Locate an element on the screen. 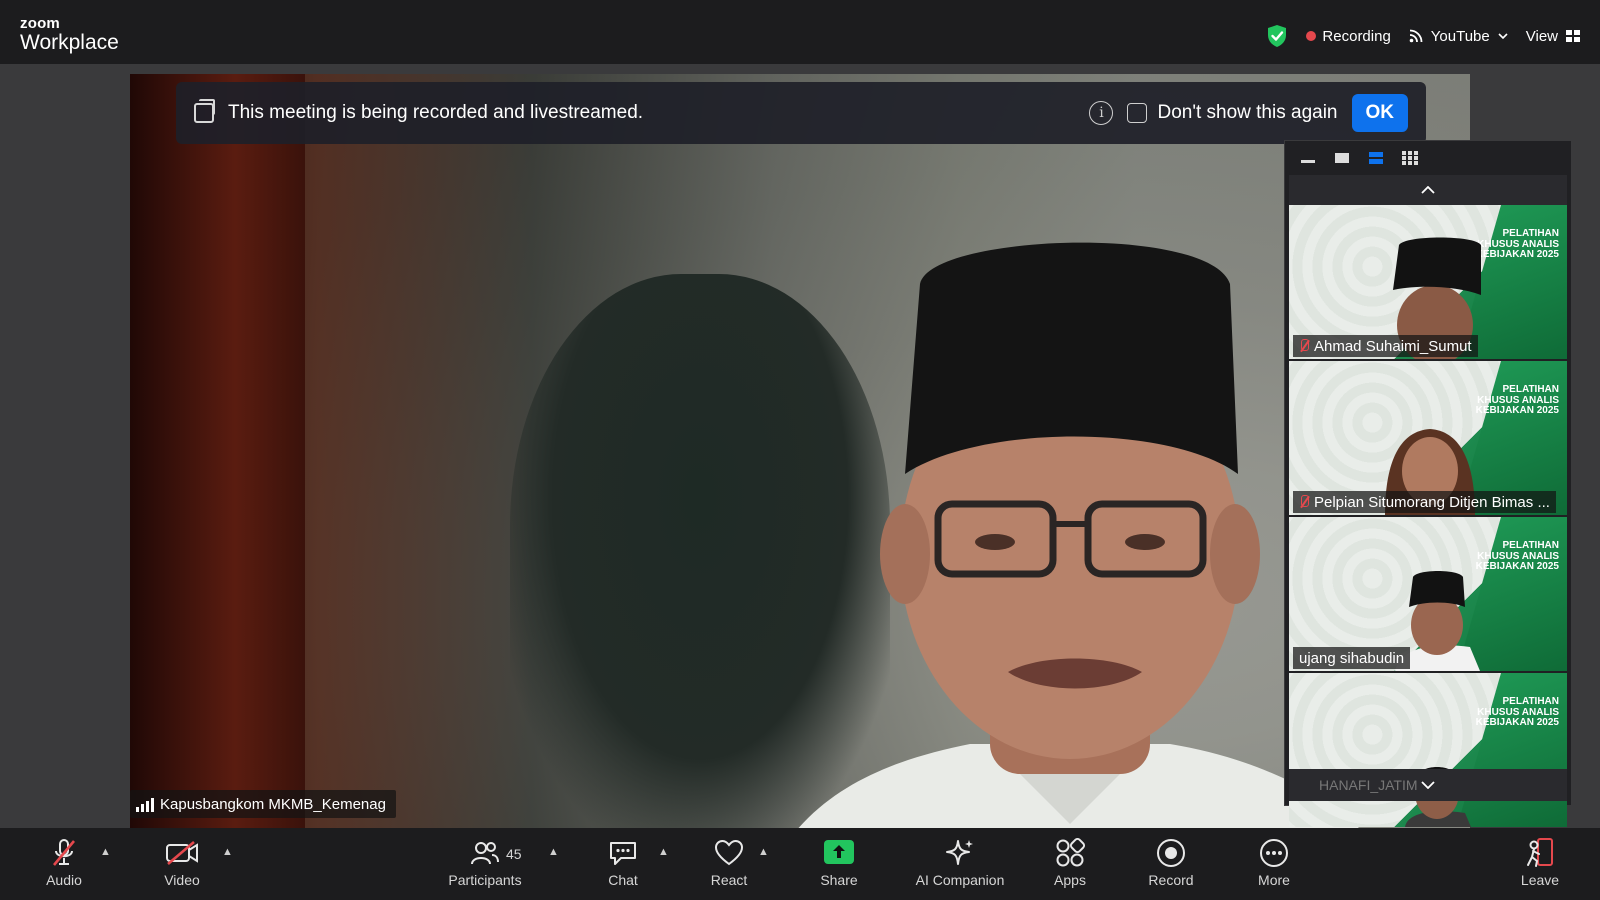 Image resolution: width=1600 pixels, height=900 pixels. gallery-scroll-up is located at coordinates (1428, 190).